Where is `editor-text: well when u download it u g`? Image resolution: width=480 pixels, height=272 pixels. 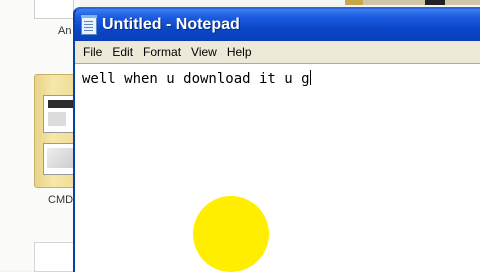
editor-text: well when u download it u g is located at coordinates (196, 79).